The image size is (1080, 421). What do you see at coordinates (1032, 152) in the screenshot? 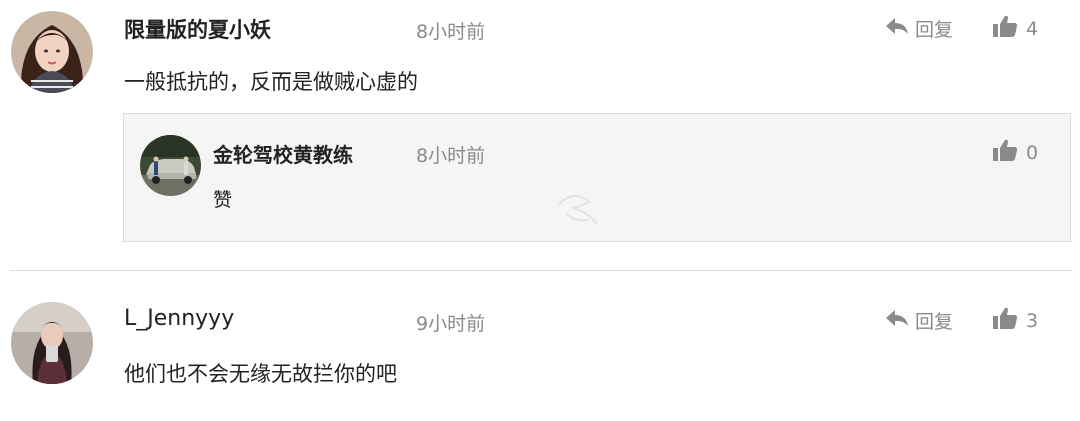
I see `like-count: 0` at bounding box center [1032, 152].